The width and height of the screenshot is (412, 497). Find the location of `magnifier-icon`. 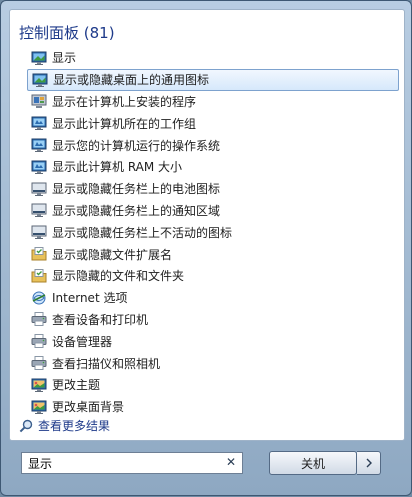

magnifier-icon is located at coordinates (26, 426).